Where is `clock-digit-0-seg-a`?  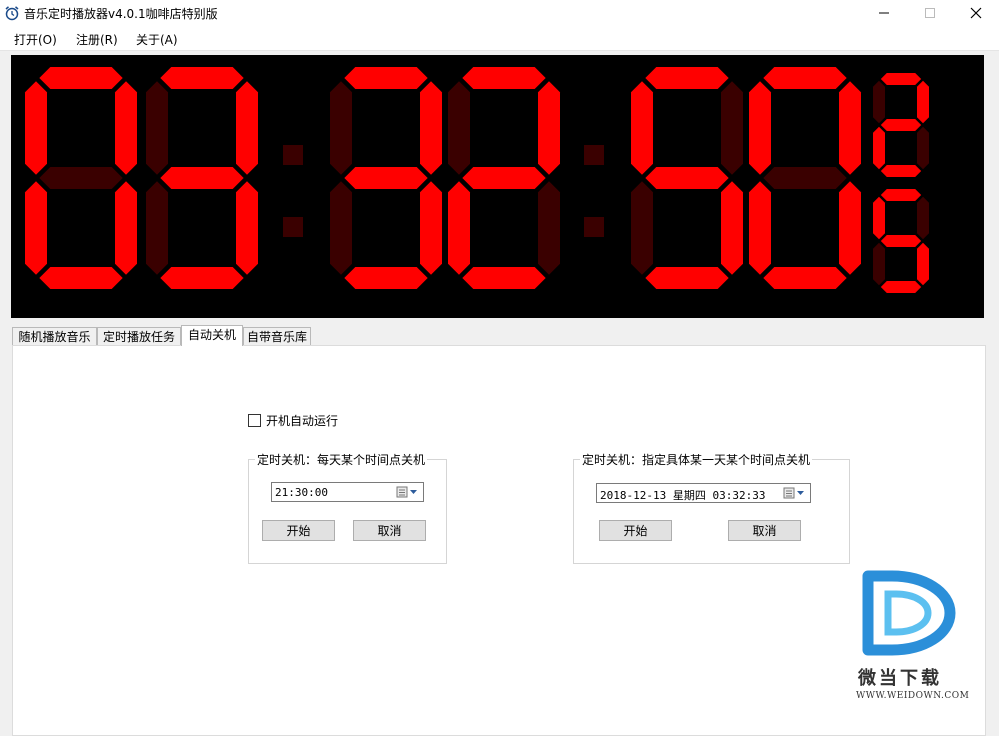
clock-digit-0-seg-a is located at coordinates (81, 78).